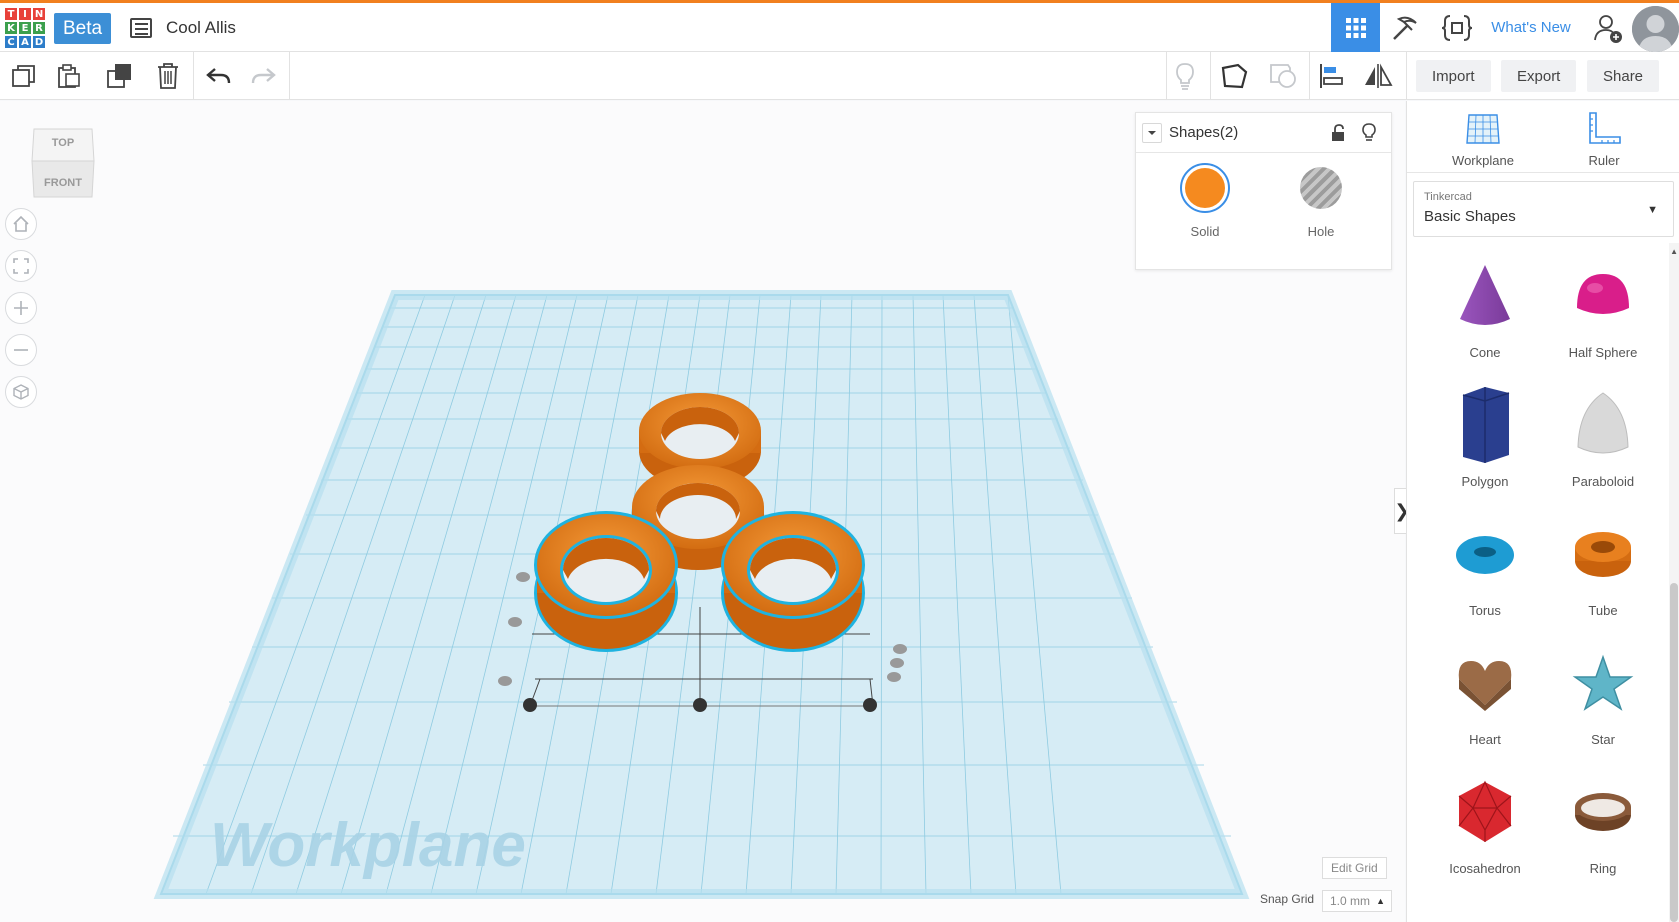 This screenshot has width=1679, height=922. Describe the element at coordinates (1350, 901) in the screenshot. I see `snap-grid-value: 1.0 mm` at that location.